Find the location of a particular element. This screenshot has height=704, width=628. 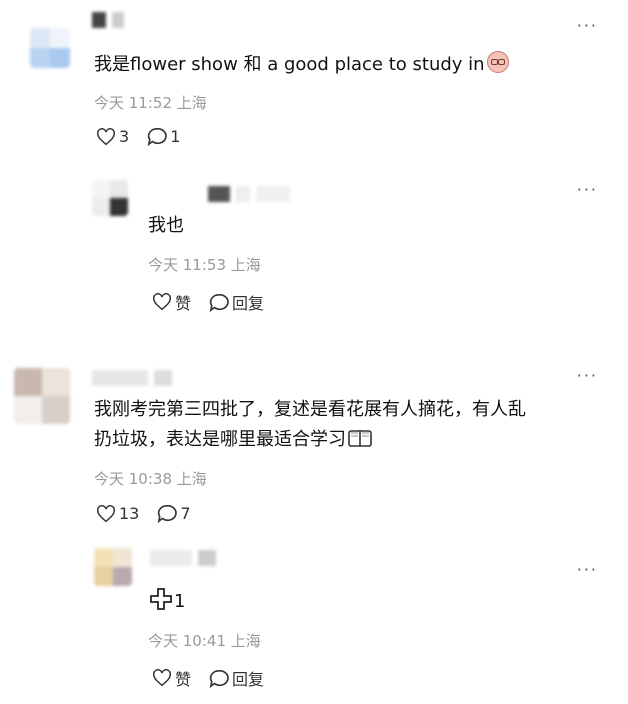

comment-actions: 13 7 is located at coordinates (152, 513).